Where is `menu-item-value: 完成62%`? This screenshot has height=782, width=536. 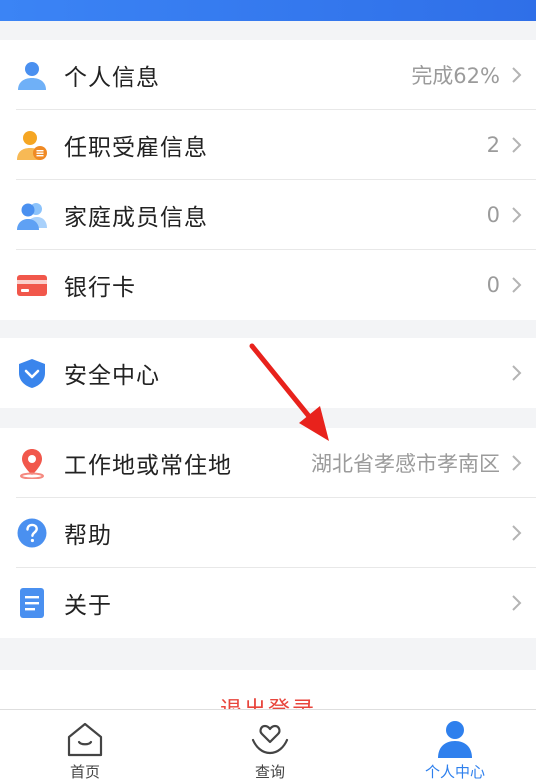 menu-item-value: 完成62% is located at coordinates (455, 76).